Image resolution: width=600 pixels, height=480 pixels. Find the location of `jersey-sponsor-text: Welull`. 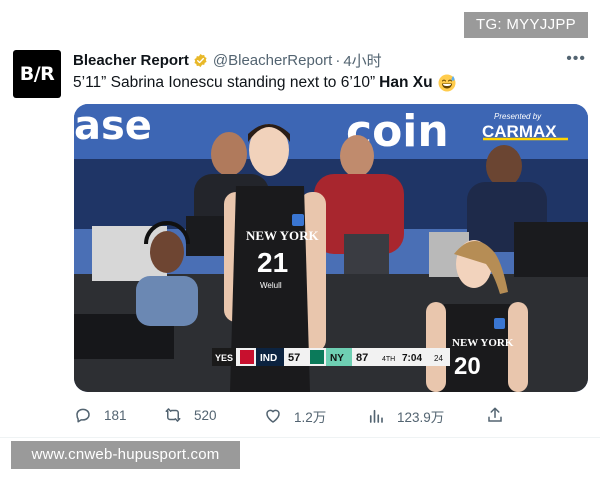

jersey-sponsor-text: Welull is located at coordinates (271, 285).